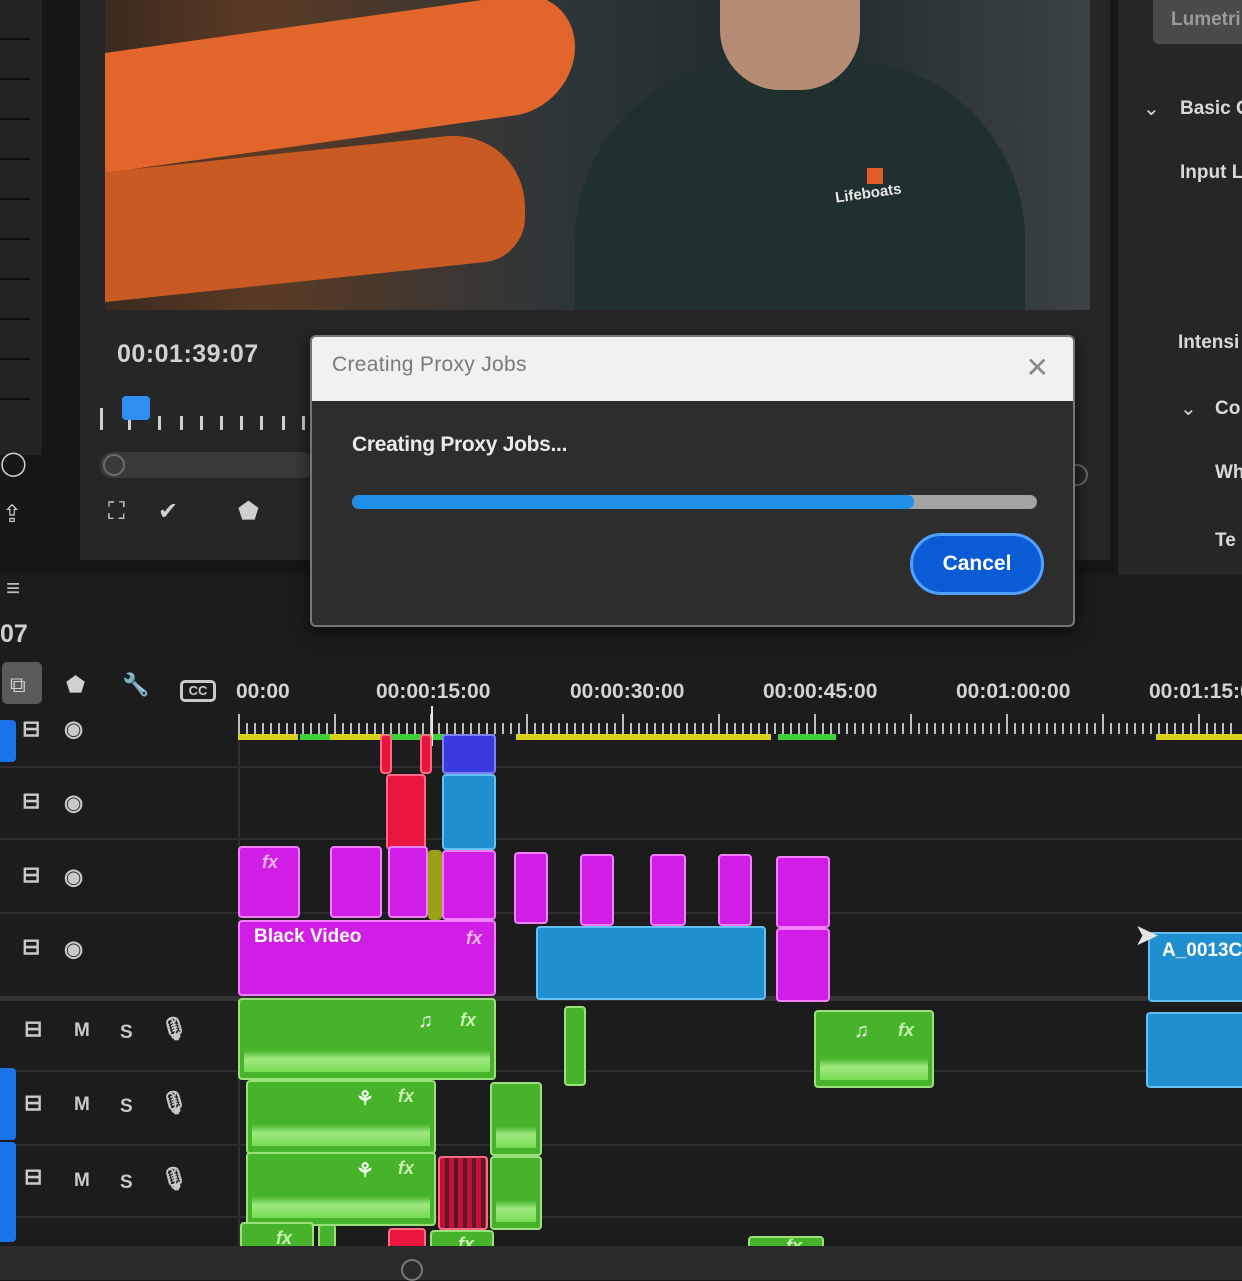 The image size is (1242, 1281). Describe the element at coordinates (8, 741) in the screenshot. I see `track-target-v4` at that location.